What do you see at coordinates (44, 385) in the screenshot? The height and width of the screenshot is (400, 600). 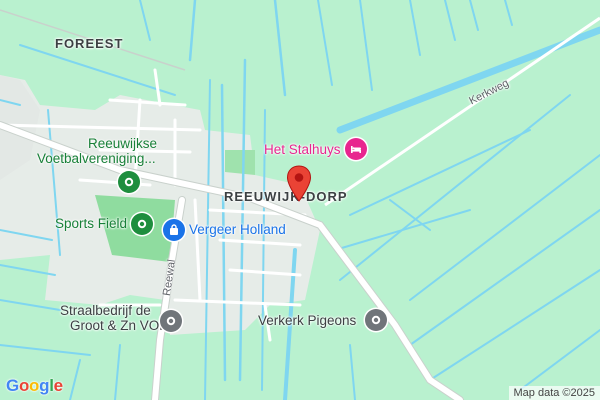 I see `logo-letter: g` at bounding box center [44, 385].